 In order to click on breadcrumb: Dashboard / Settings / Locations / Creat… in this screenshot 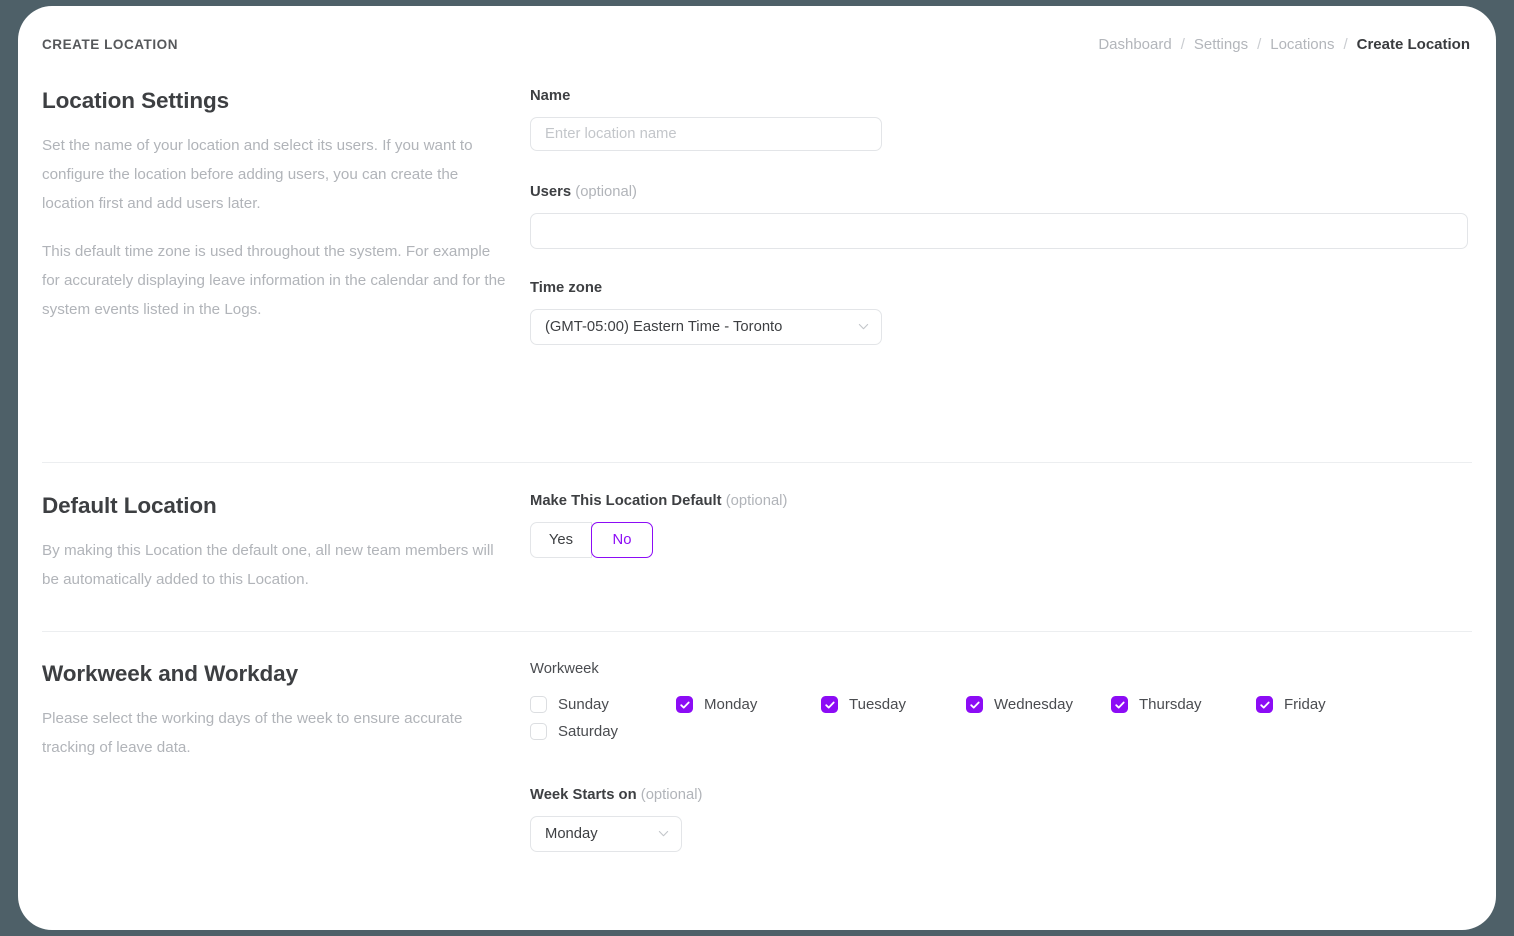, I will do `click(1284, 44)`.